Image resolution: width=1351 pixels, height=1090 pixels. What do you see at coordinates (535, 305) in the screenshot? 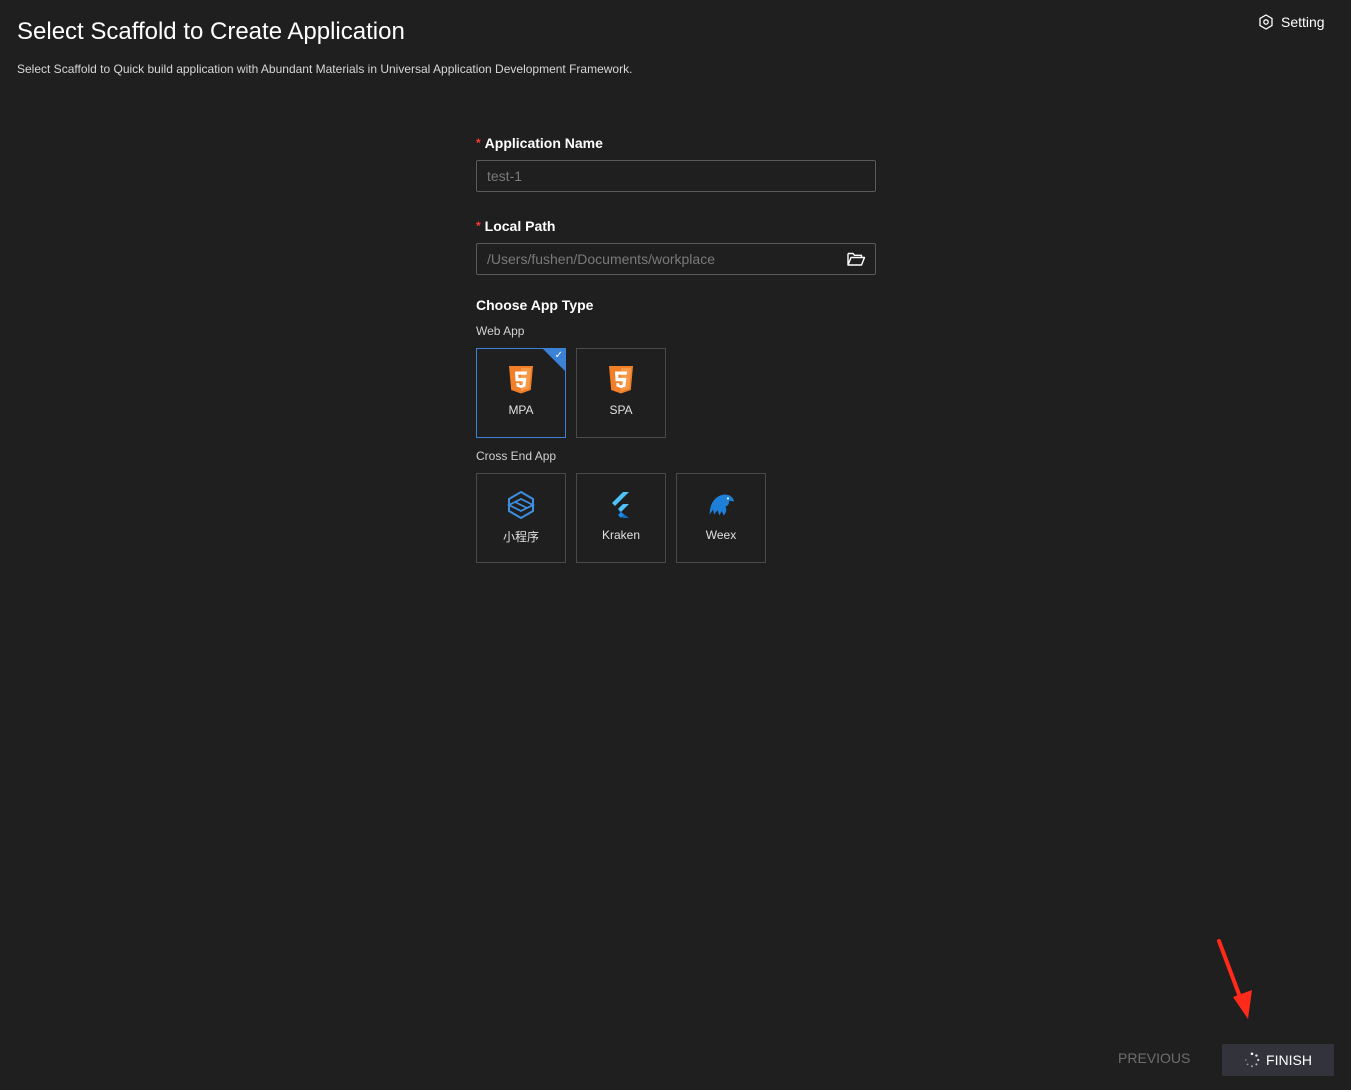
I see `app-type-title: Choose App Type` at bounding box center [535, 305].